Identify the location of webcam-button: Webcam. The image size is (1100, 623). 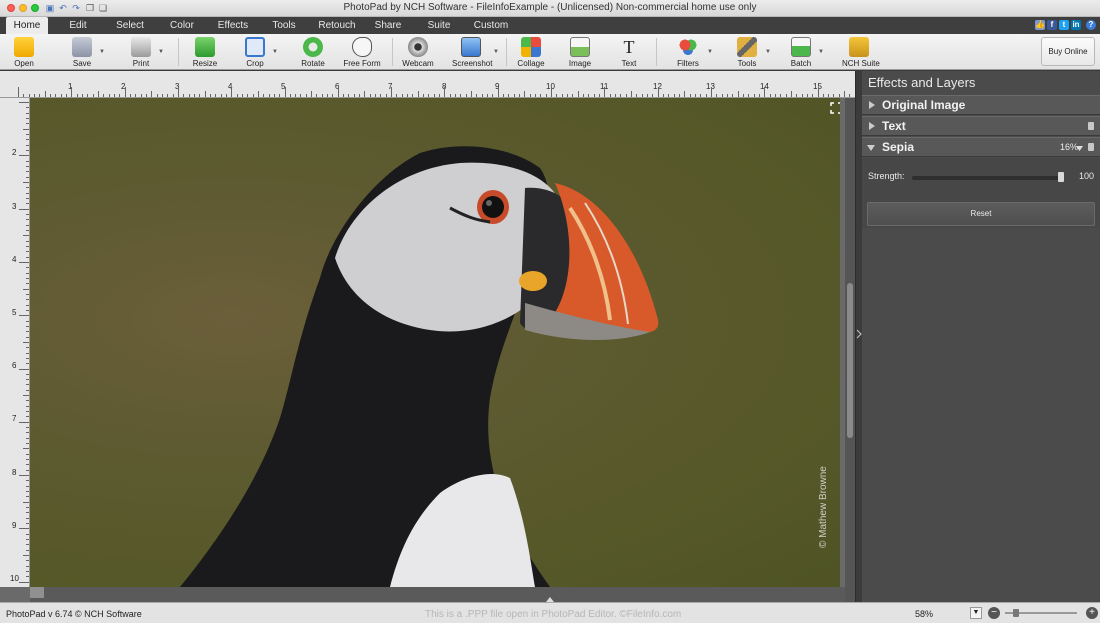
(418, 52).